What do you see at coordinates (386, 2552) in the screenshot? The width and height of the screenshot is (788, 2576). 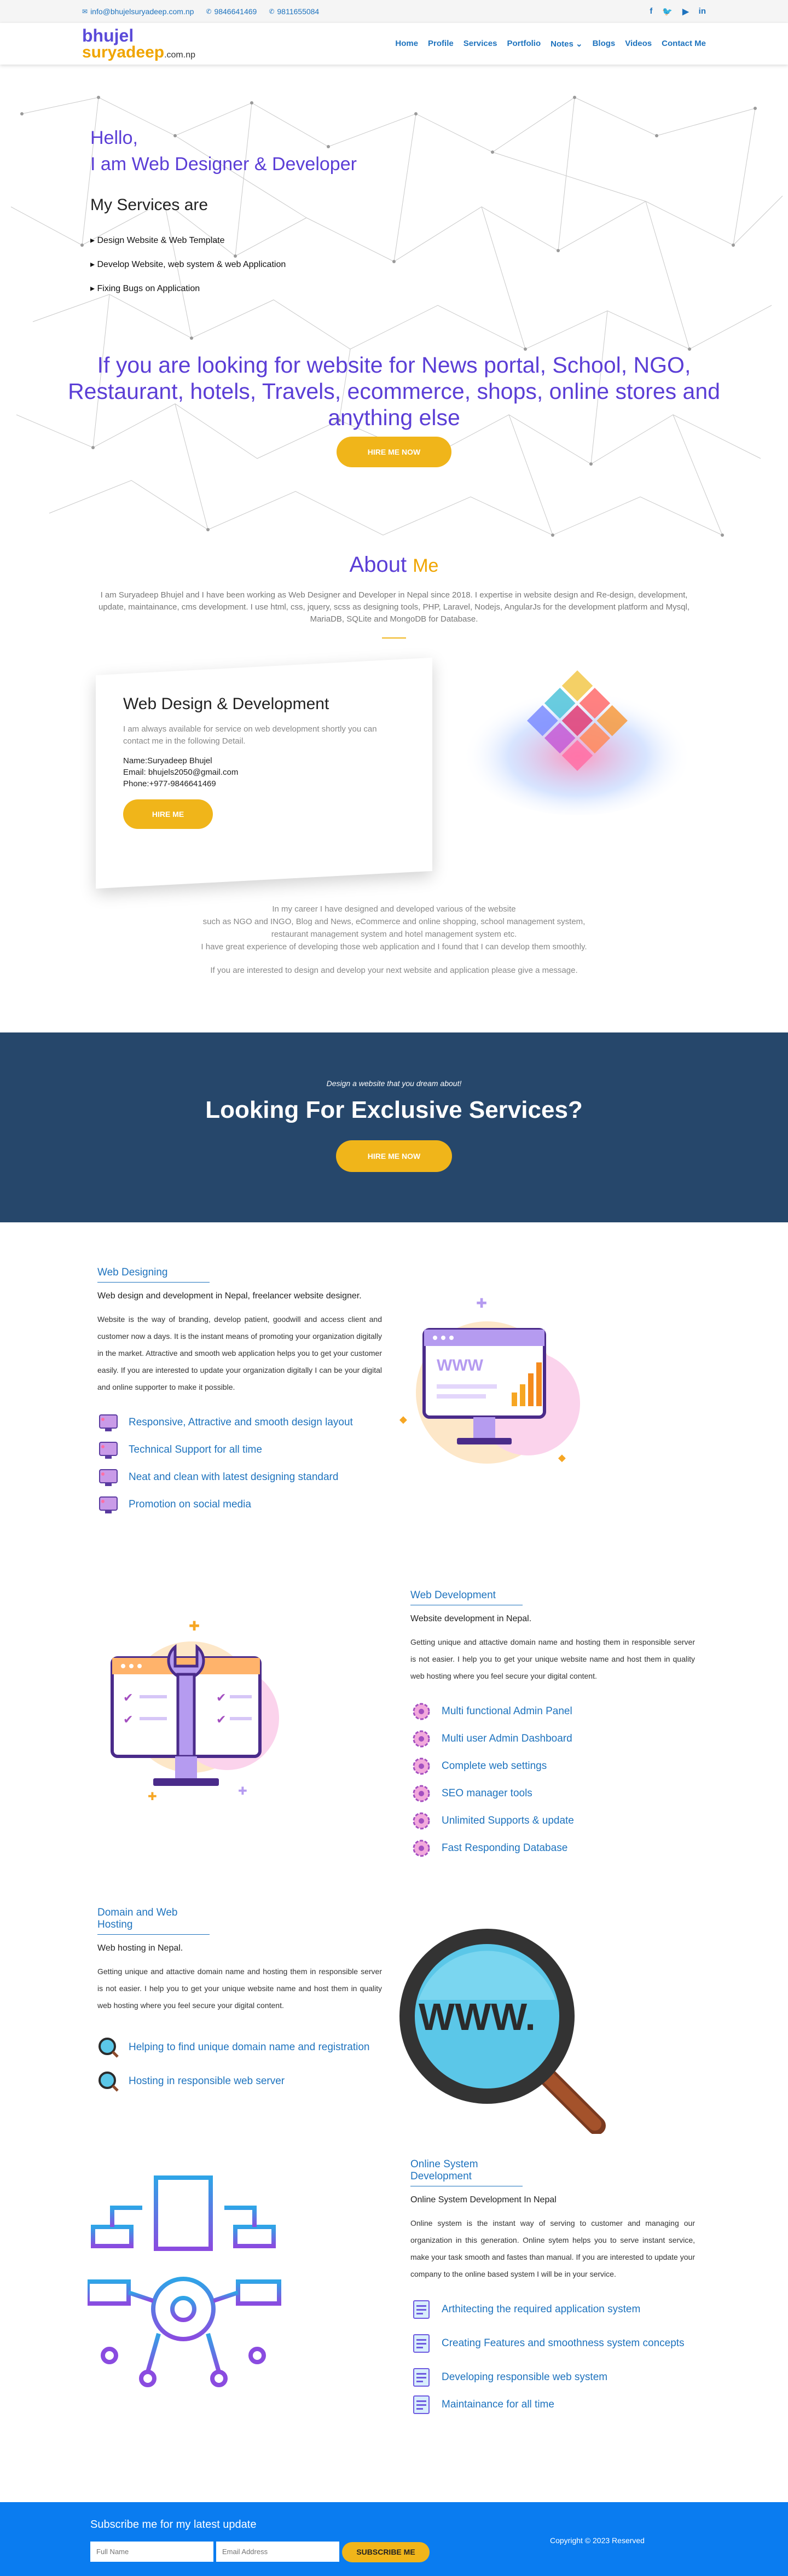 I see `subscribe-button: SUBSCRIBE ME` at bounding box center [386, 2552].